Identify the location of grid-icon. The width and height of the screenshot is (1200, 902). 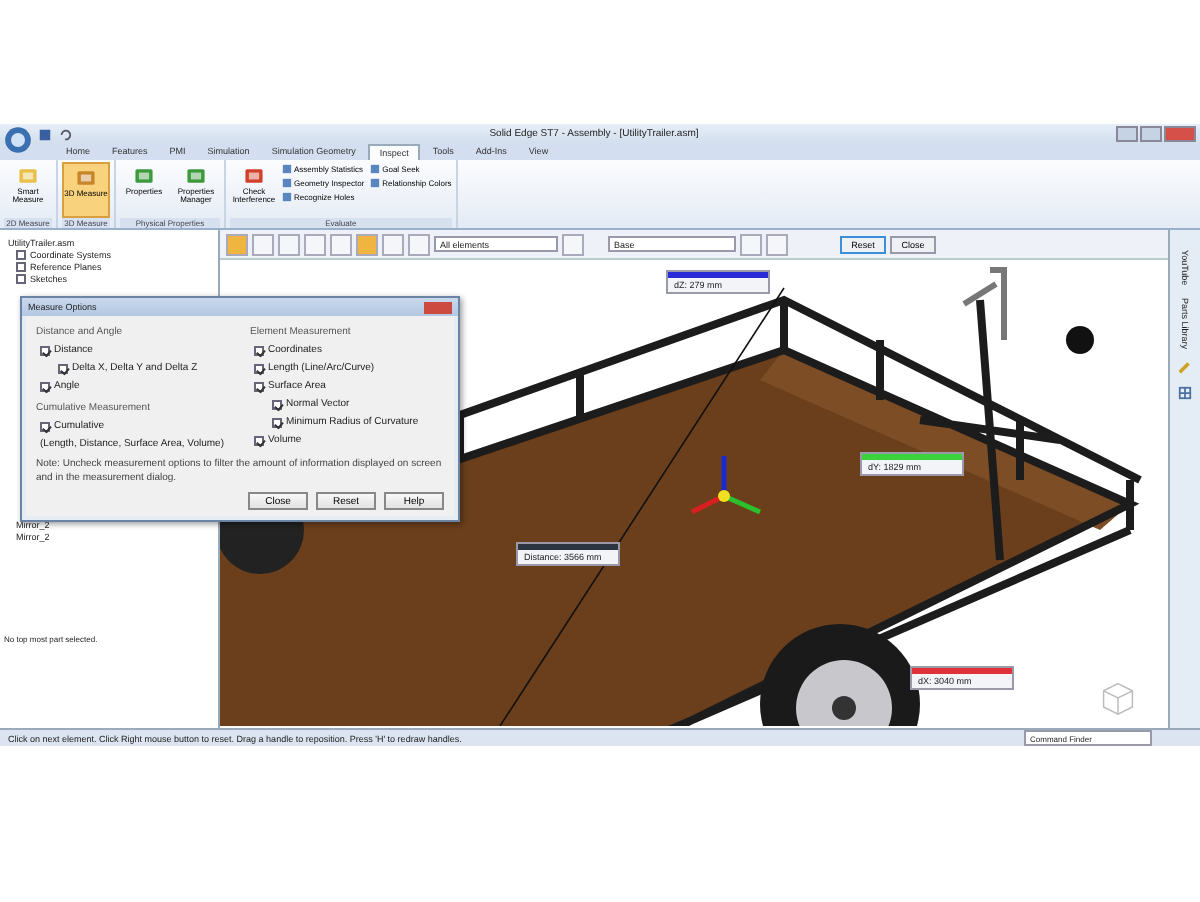
(1185, 393).